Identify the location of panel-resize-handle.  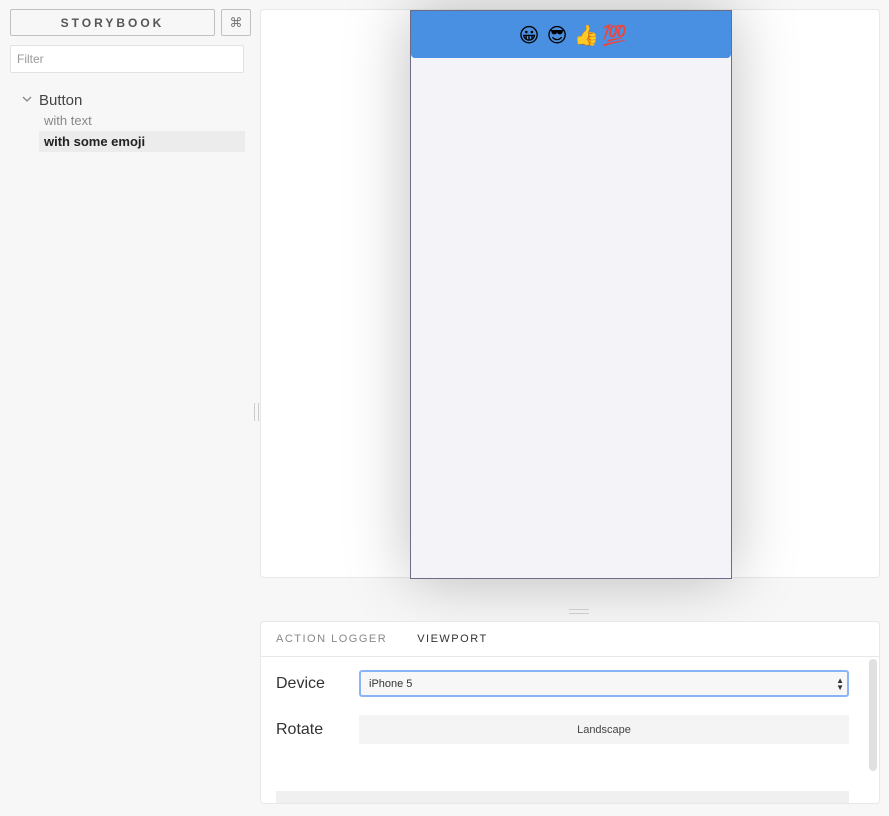
(579, 611).